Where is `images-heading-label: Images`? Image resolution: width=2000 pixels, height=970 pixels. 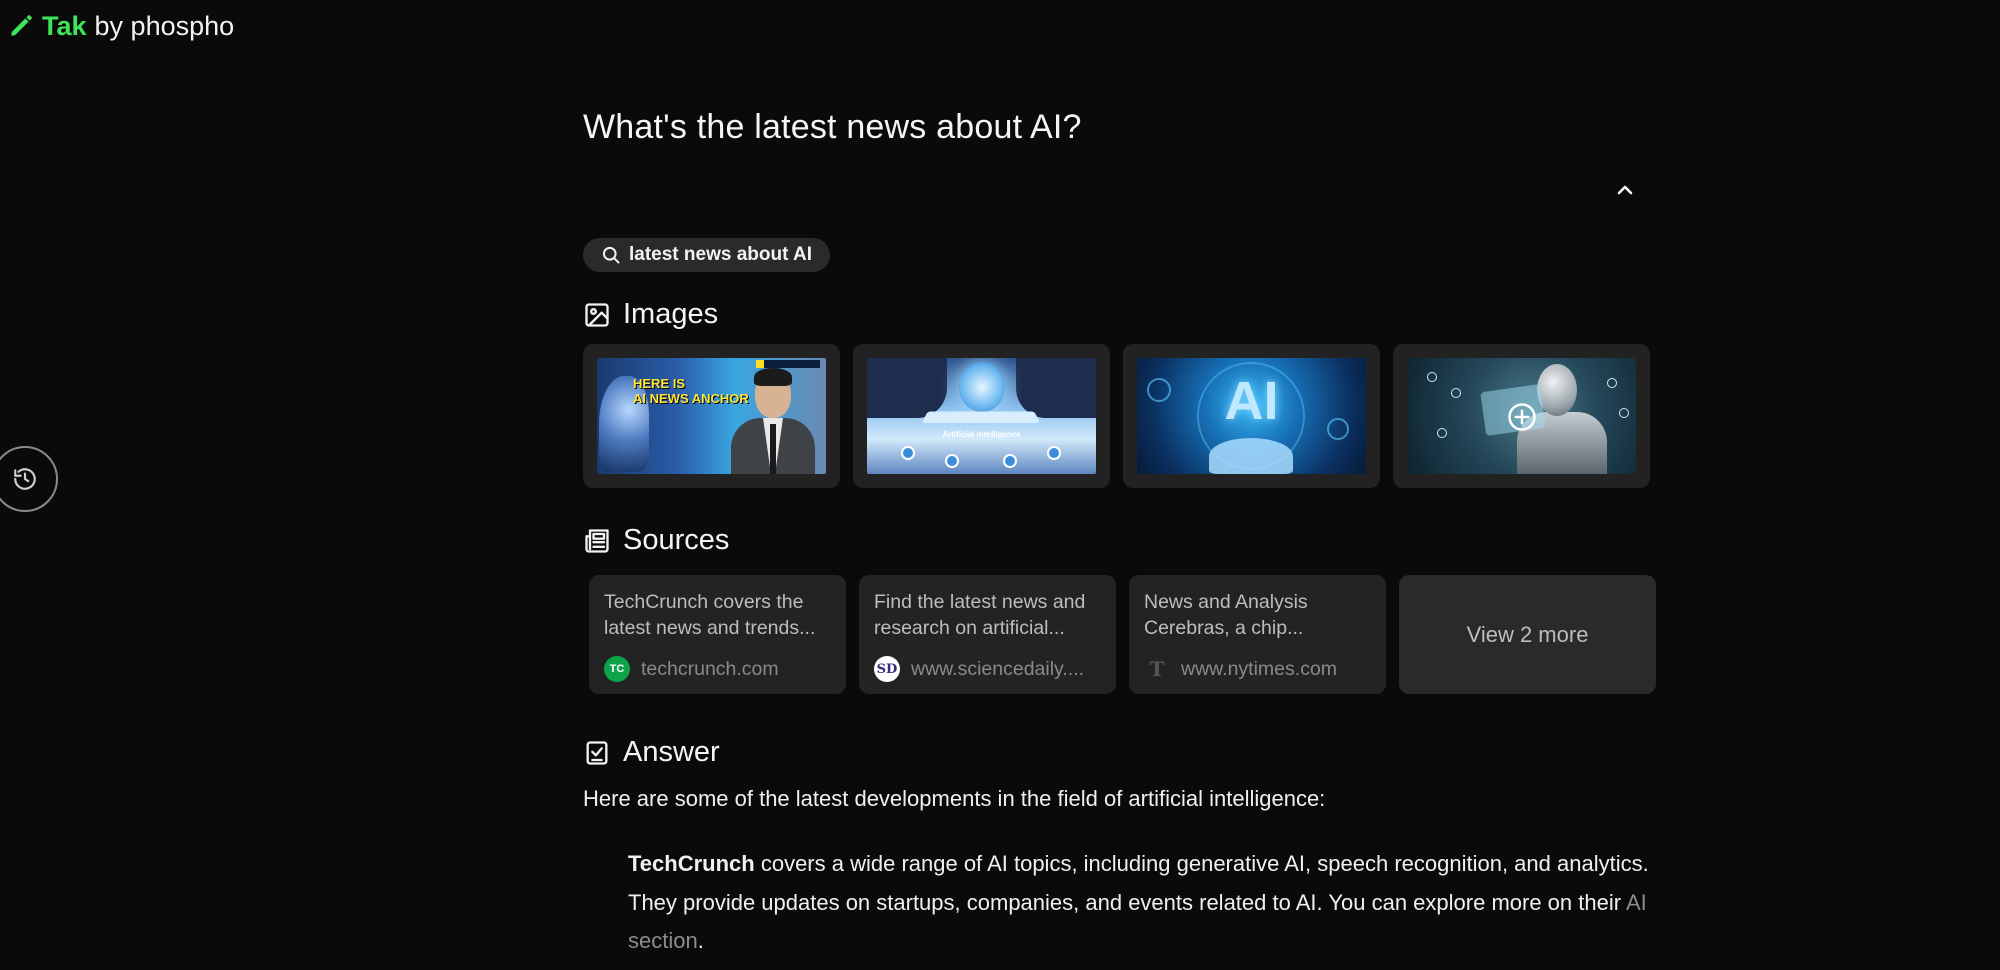 images-heading-label: Images is located at coordinates (671, 314).